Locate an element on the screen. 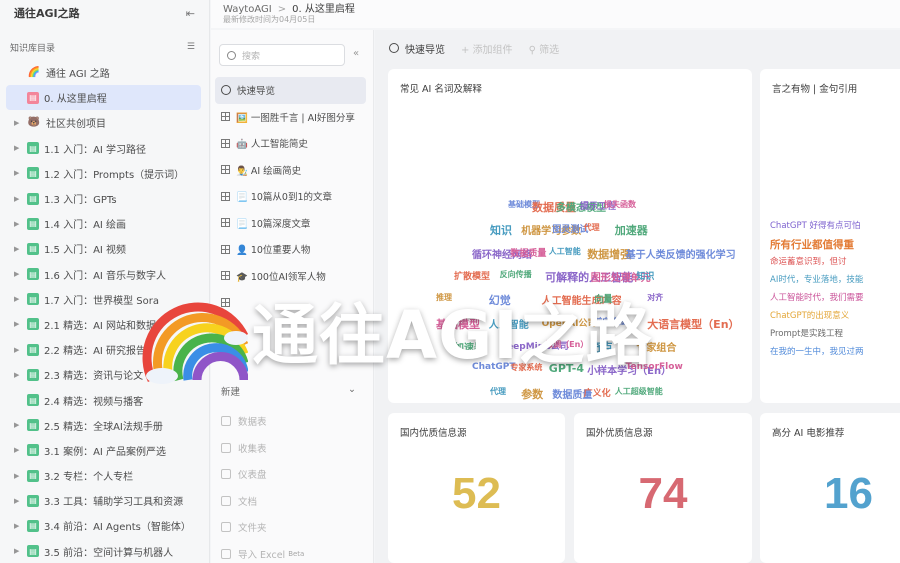 The height and width of the screenshot is (563, 900). dashboard-toolbar: 快速导览 + 添加组件 ⚲ 筛选 is located at coordinates (637, 48).